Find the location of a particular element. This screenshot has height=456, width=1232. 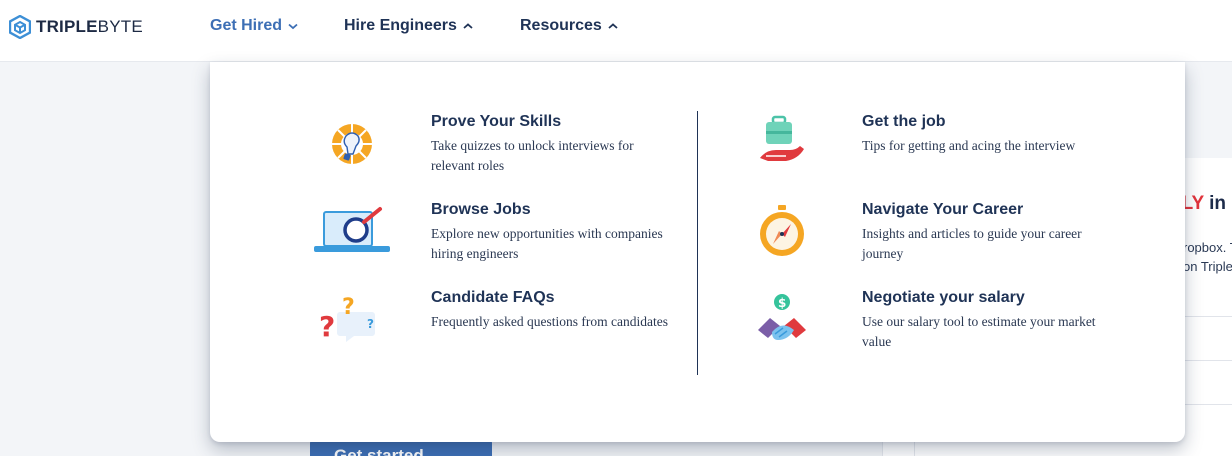

triplebyte-logo: TRIPLEBYTE is located at coordinates (76, 27).